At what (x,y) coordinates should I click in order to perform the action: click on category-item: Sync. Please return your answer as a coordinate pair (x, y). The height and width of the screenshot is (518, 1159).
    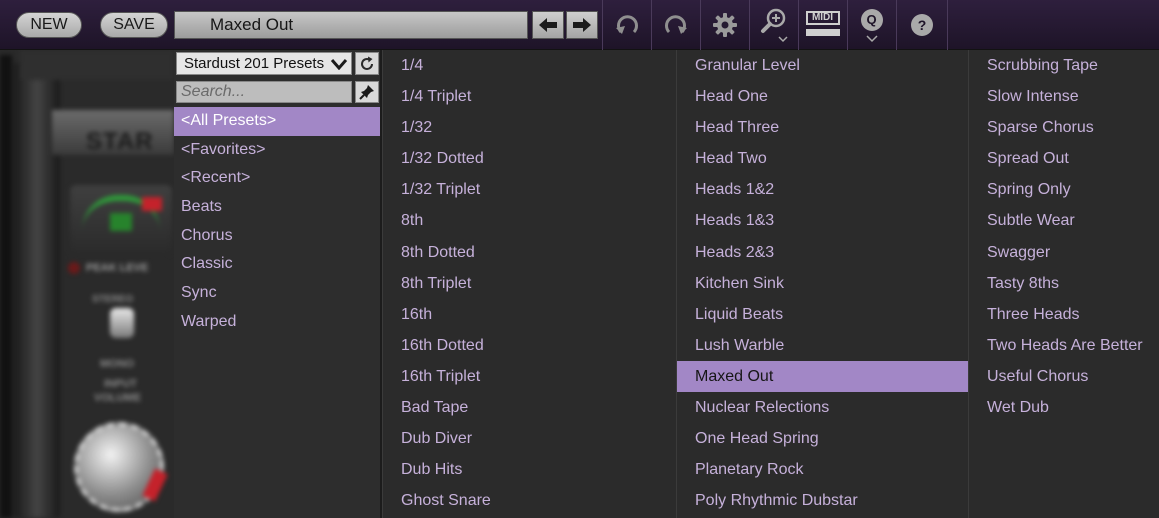
    Looking at the image, I should click on (277, 293).